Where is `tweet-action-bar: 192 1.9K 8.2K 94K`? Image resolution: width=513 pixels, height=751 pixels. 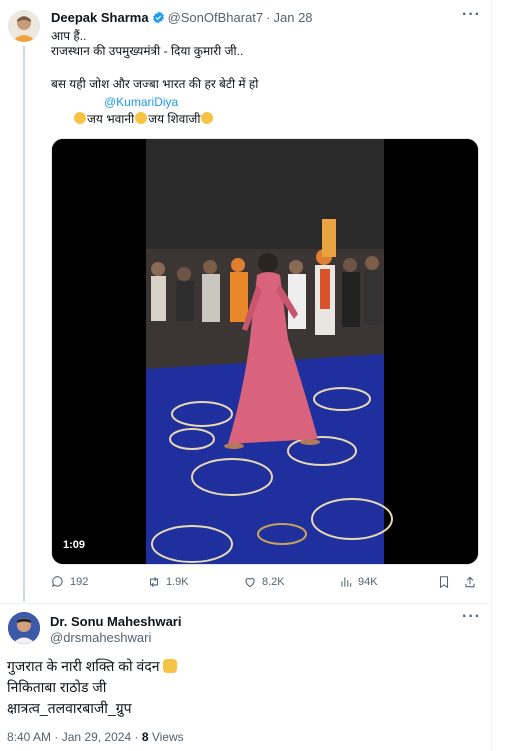
tweet-action-bar: 192 1.9K 8.2K 94K is located at coordinates (265, 583).